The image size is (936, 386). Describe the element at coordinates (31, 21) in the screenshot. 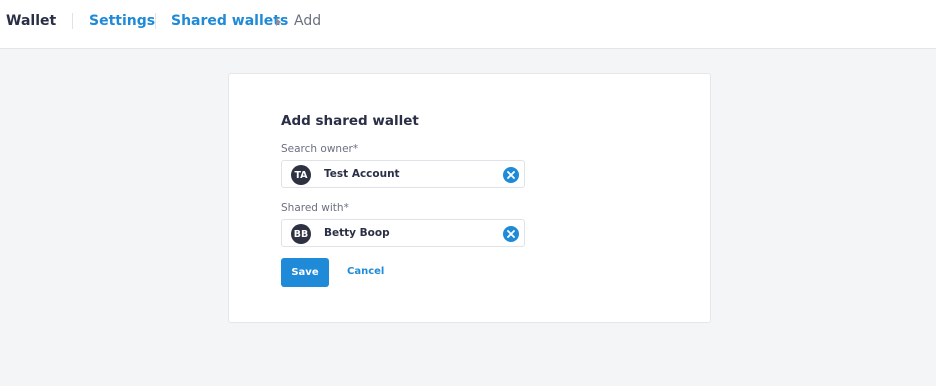

I see `app-title: Wallet` at that location.